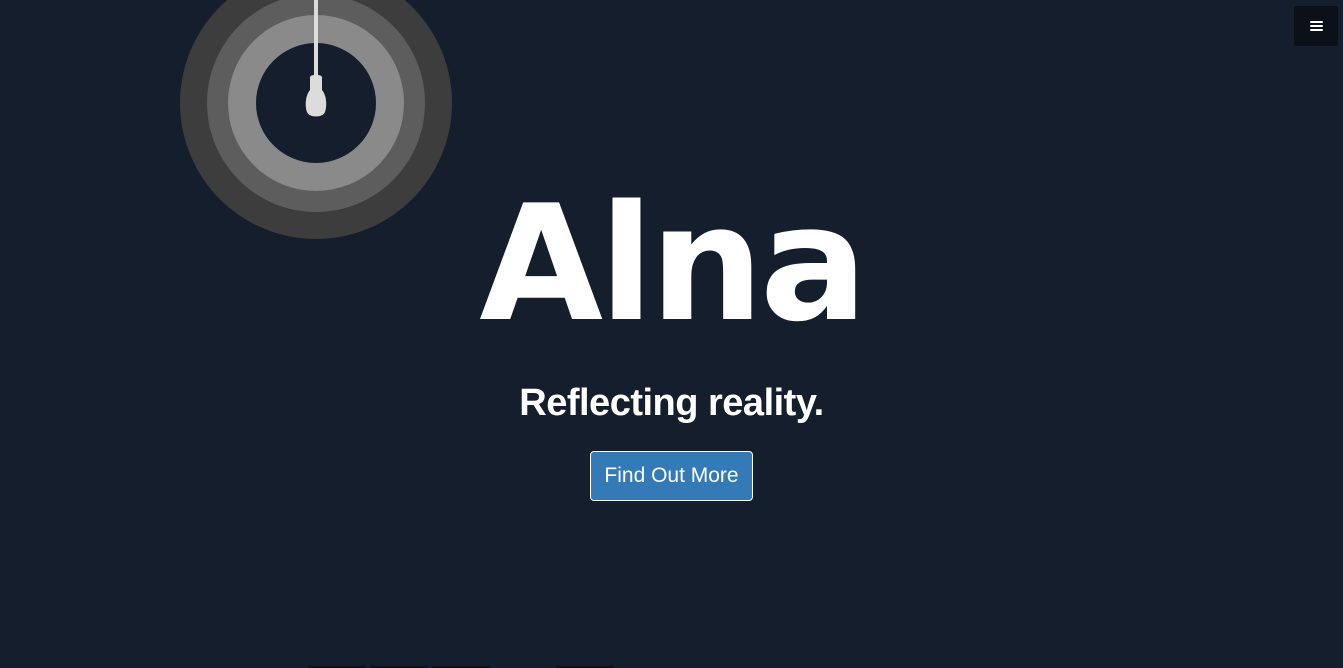 This screenshot has width=1343, height=668. I want to click on hero-title: Alna, so click(673, 263).